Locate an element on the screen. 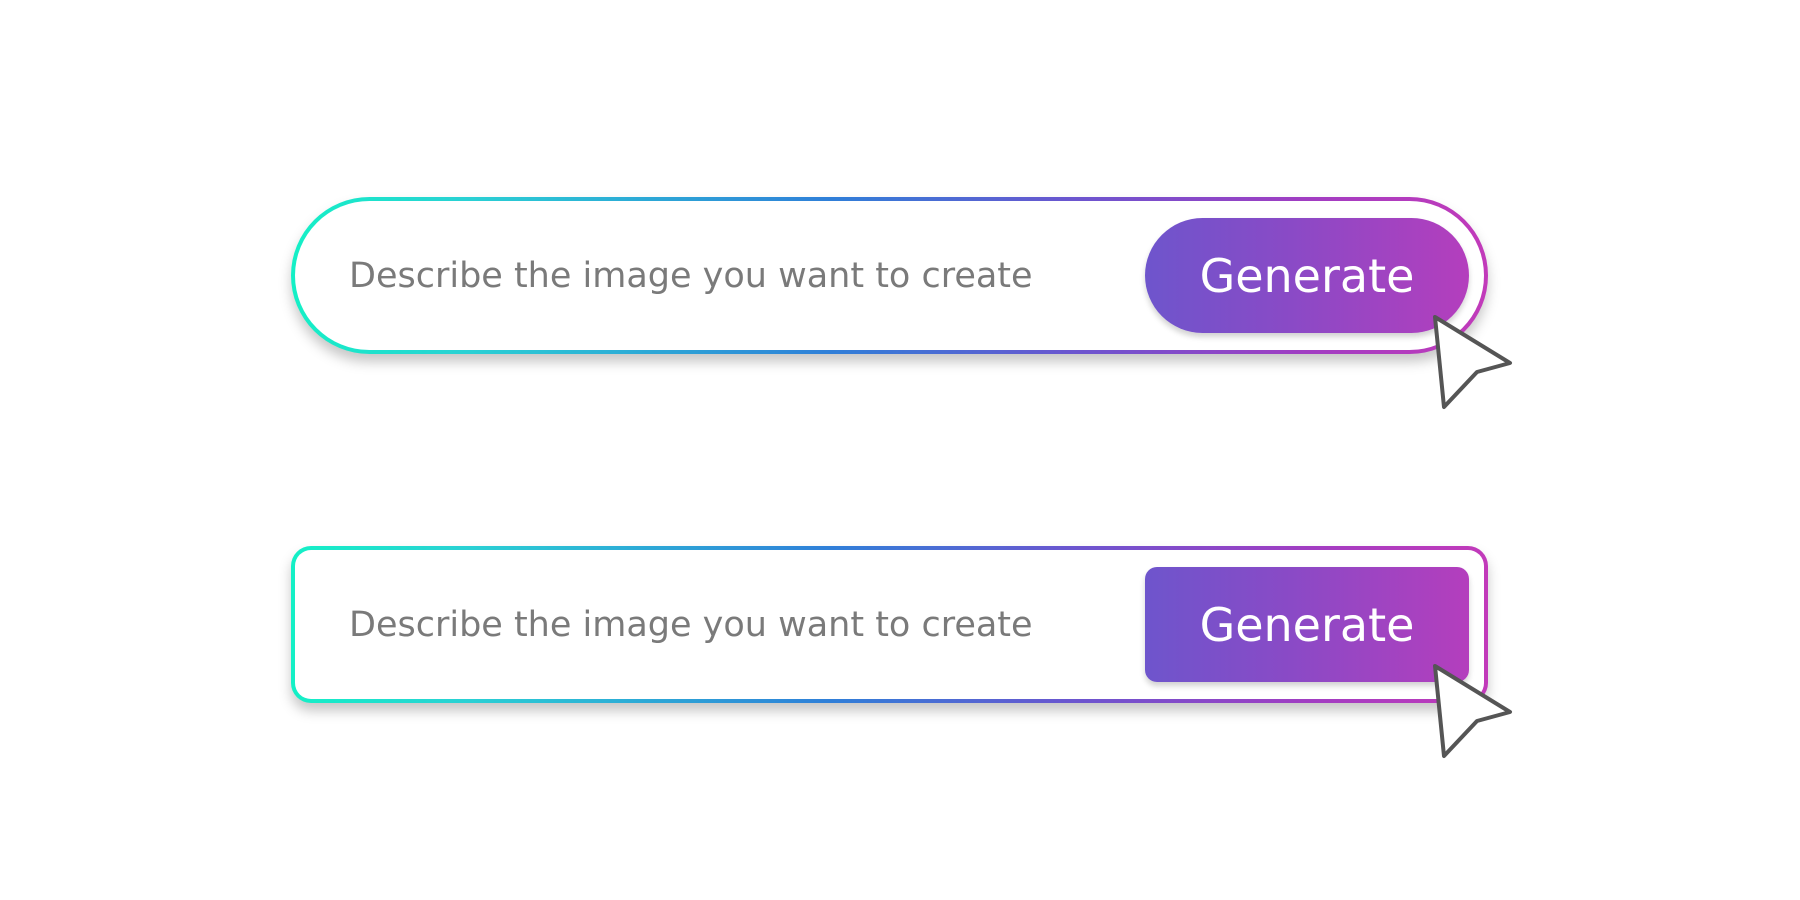  prompt-bar-rectangle: Generate is located at coordinates (889, 624).